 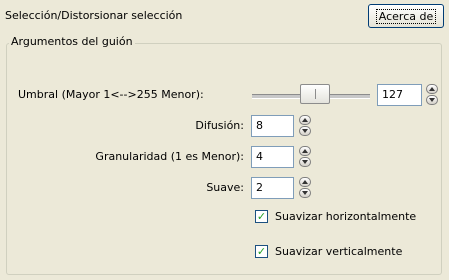 I want to click on threshold-label: Umbral (Mayor 1<-->255 Menor):, so click(x=111, y=94).